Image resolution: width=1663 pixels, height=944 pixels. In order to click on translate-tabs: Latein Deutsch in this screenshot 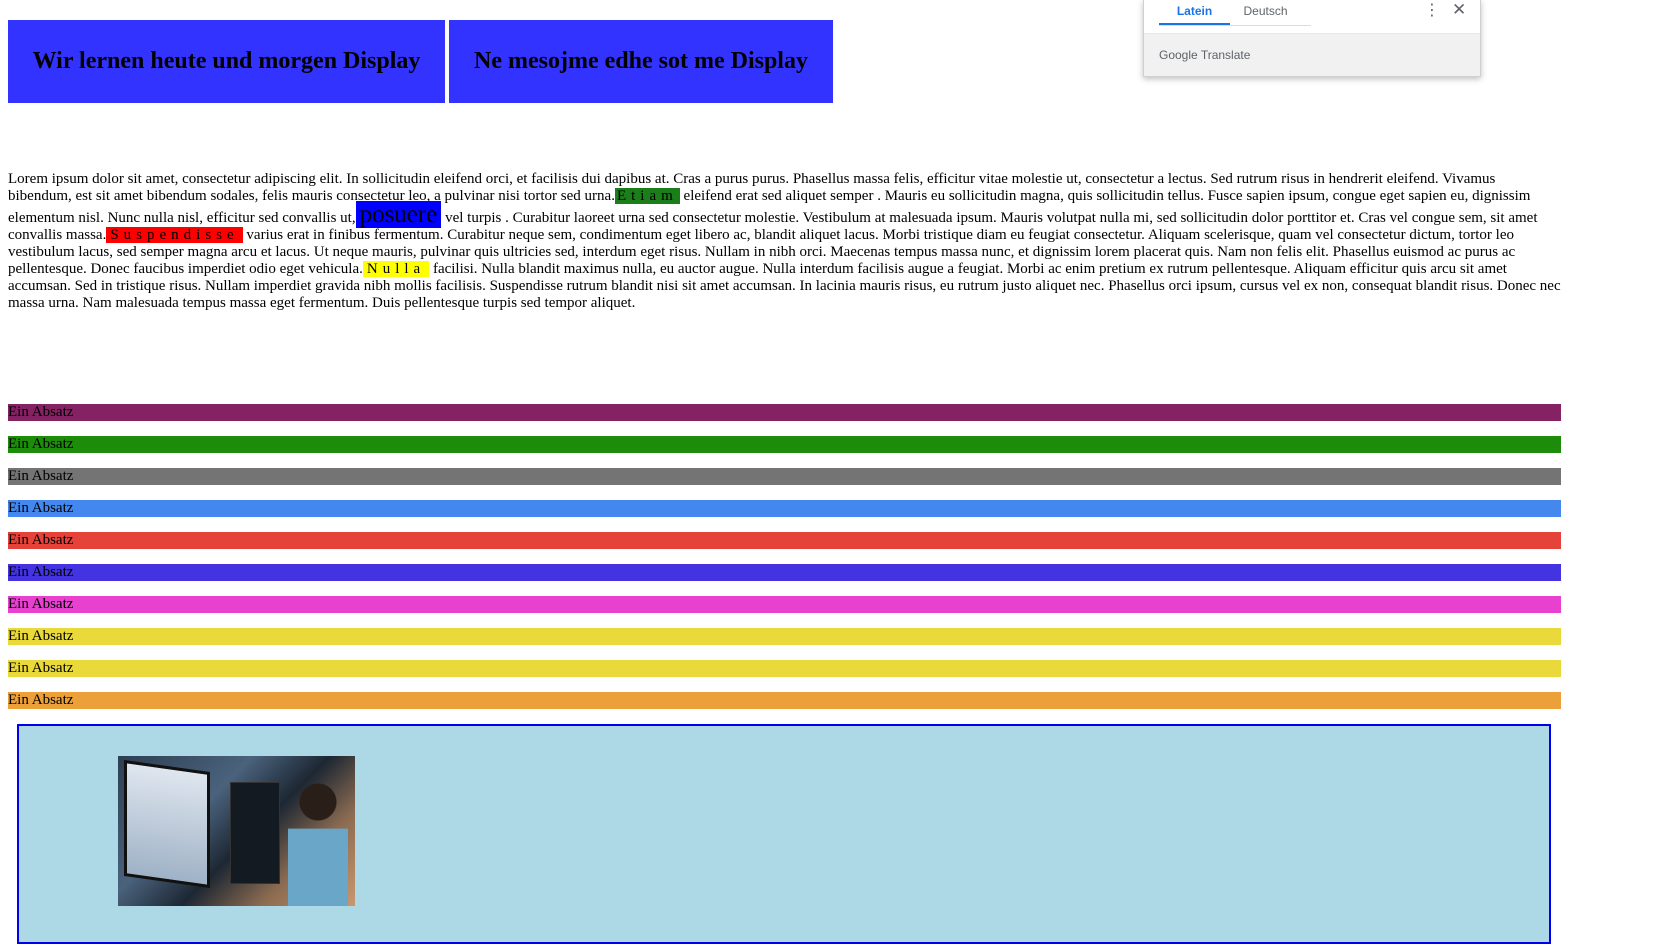, I will do `click(1235, 13)`.